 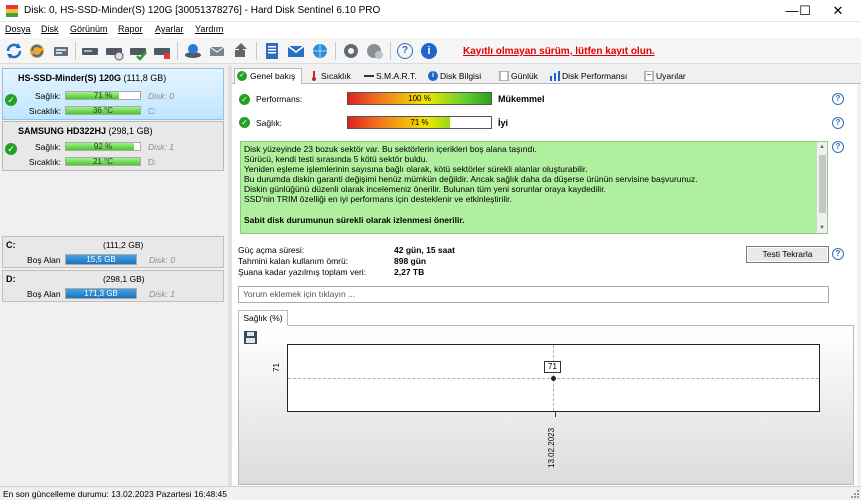 I want to click on disk-ref: Disk: 1, so click(x=161, y=147).